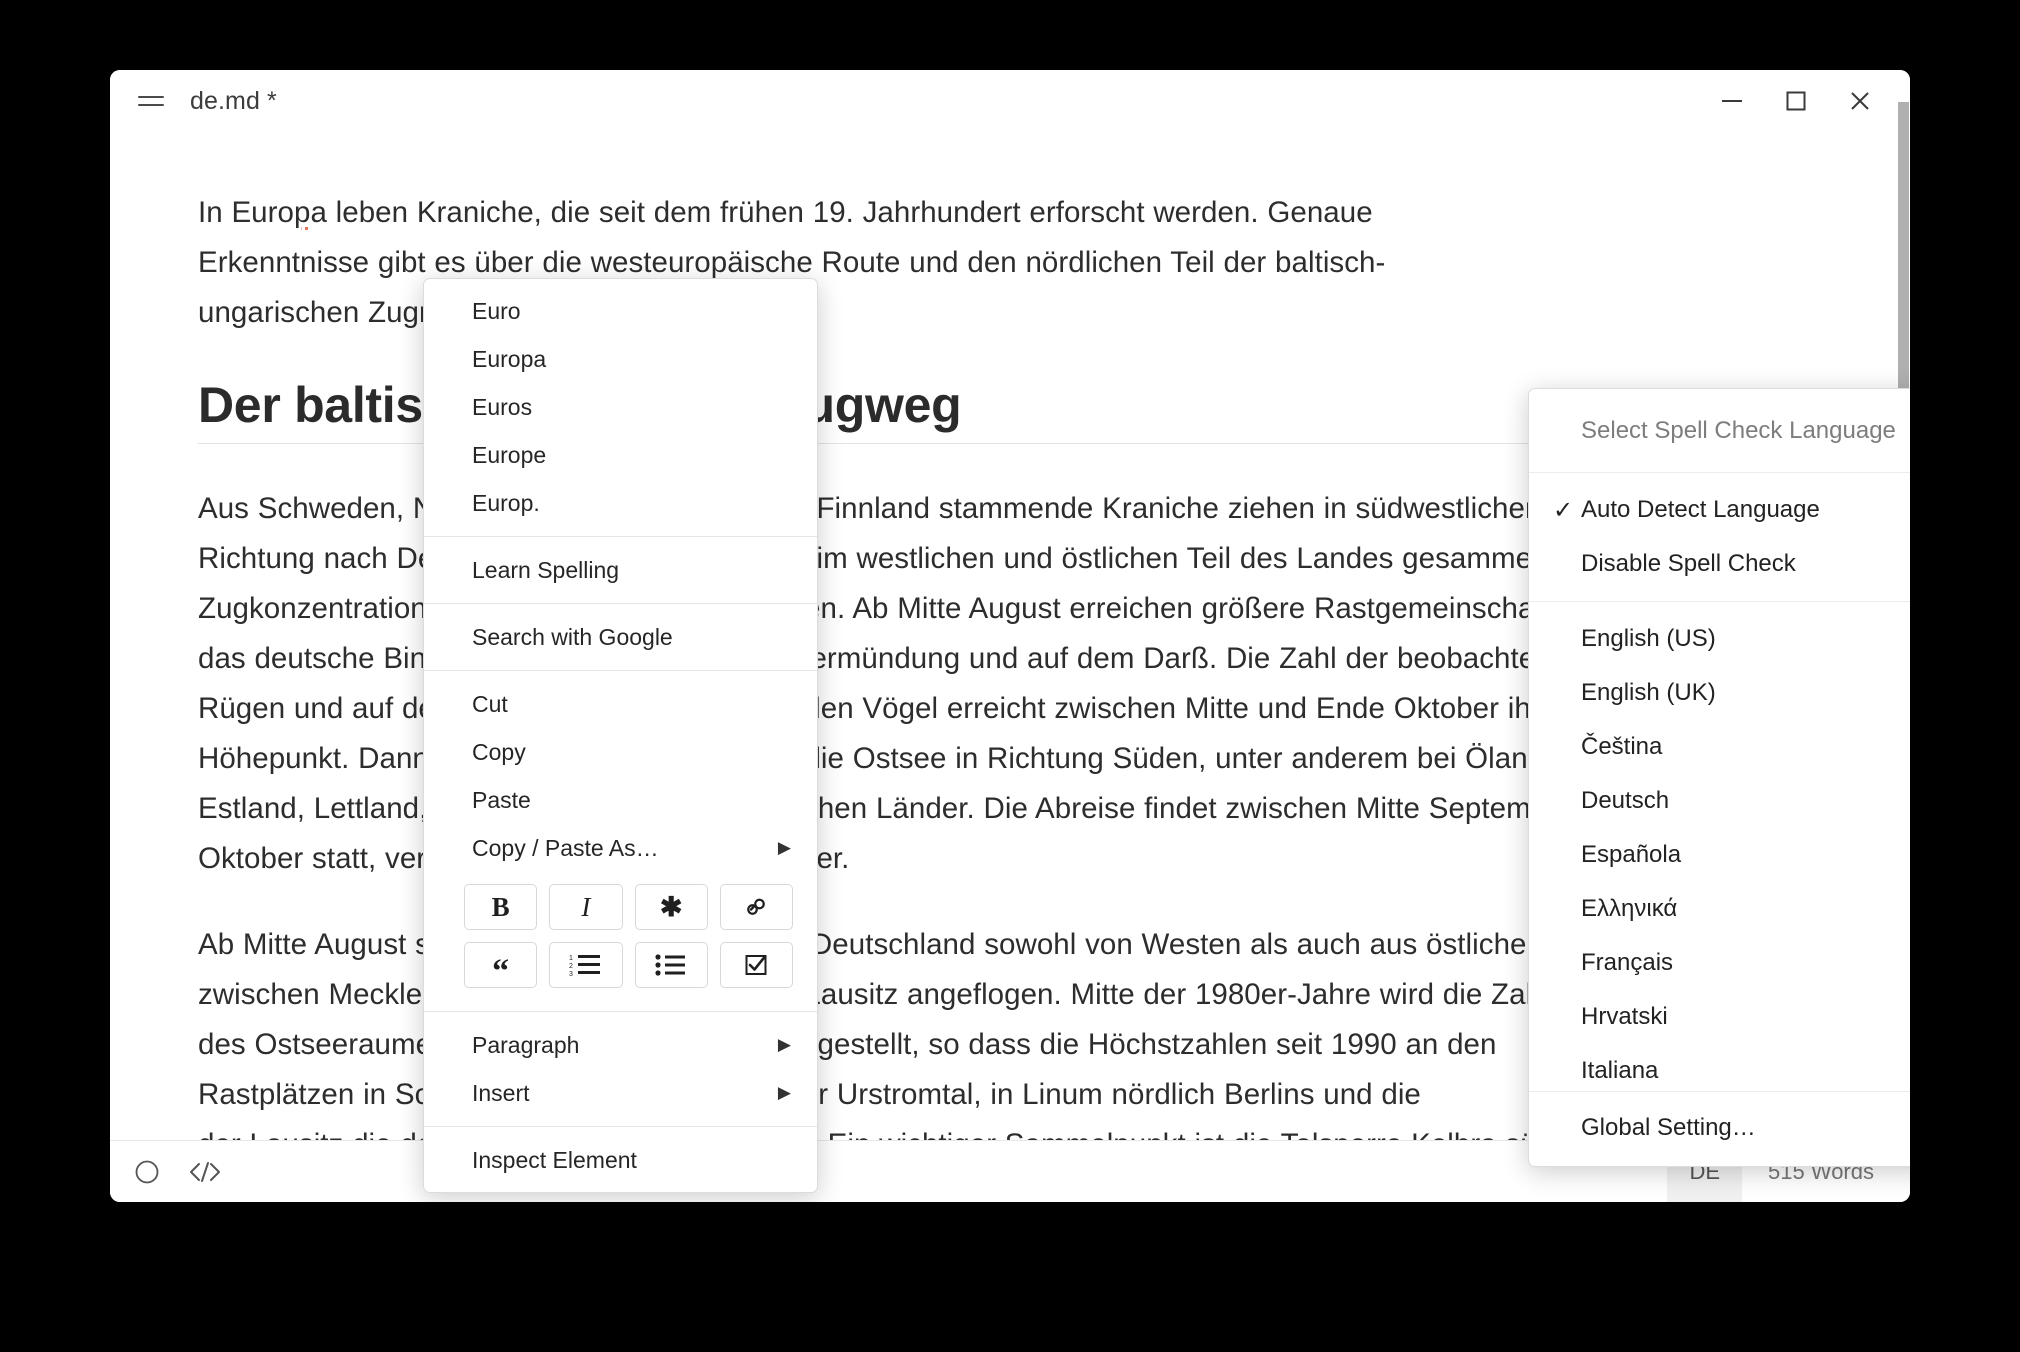  Describe the element at coordinates (246, 212) in the screenshot. I see `text-run: In Euro` at that location.